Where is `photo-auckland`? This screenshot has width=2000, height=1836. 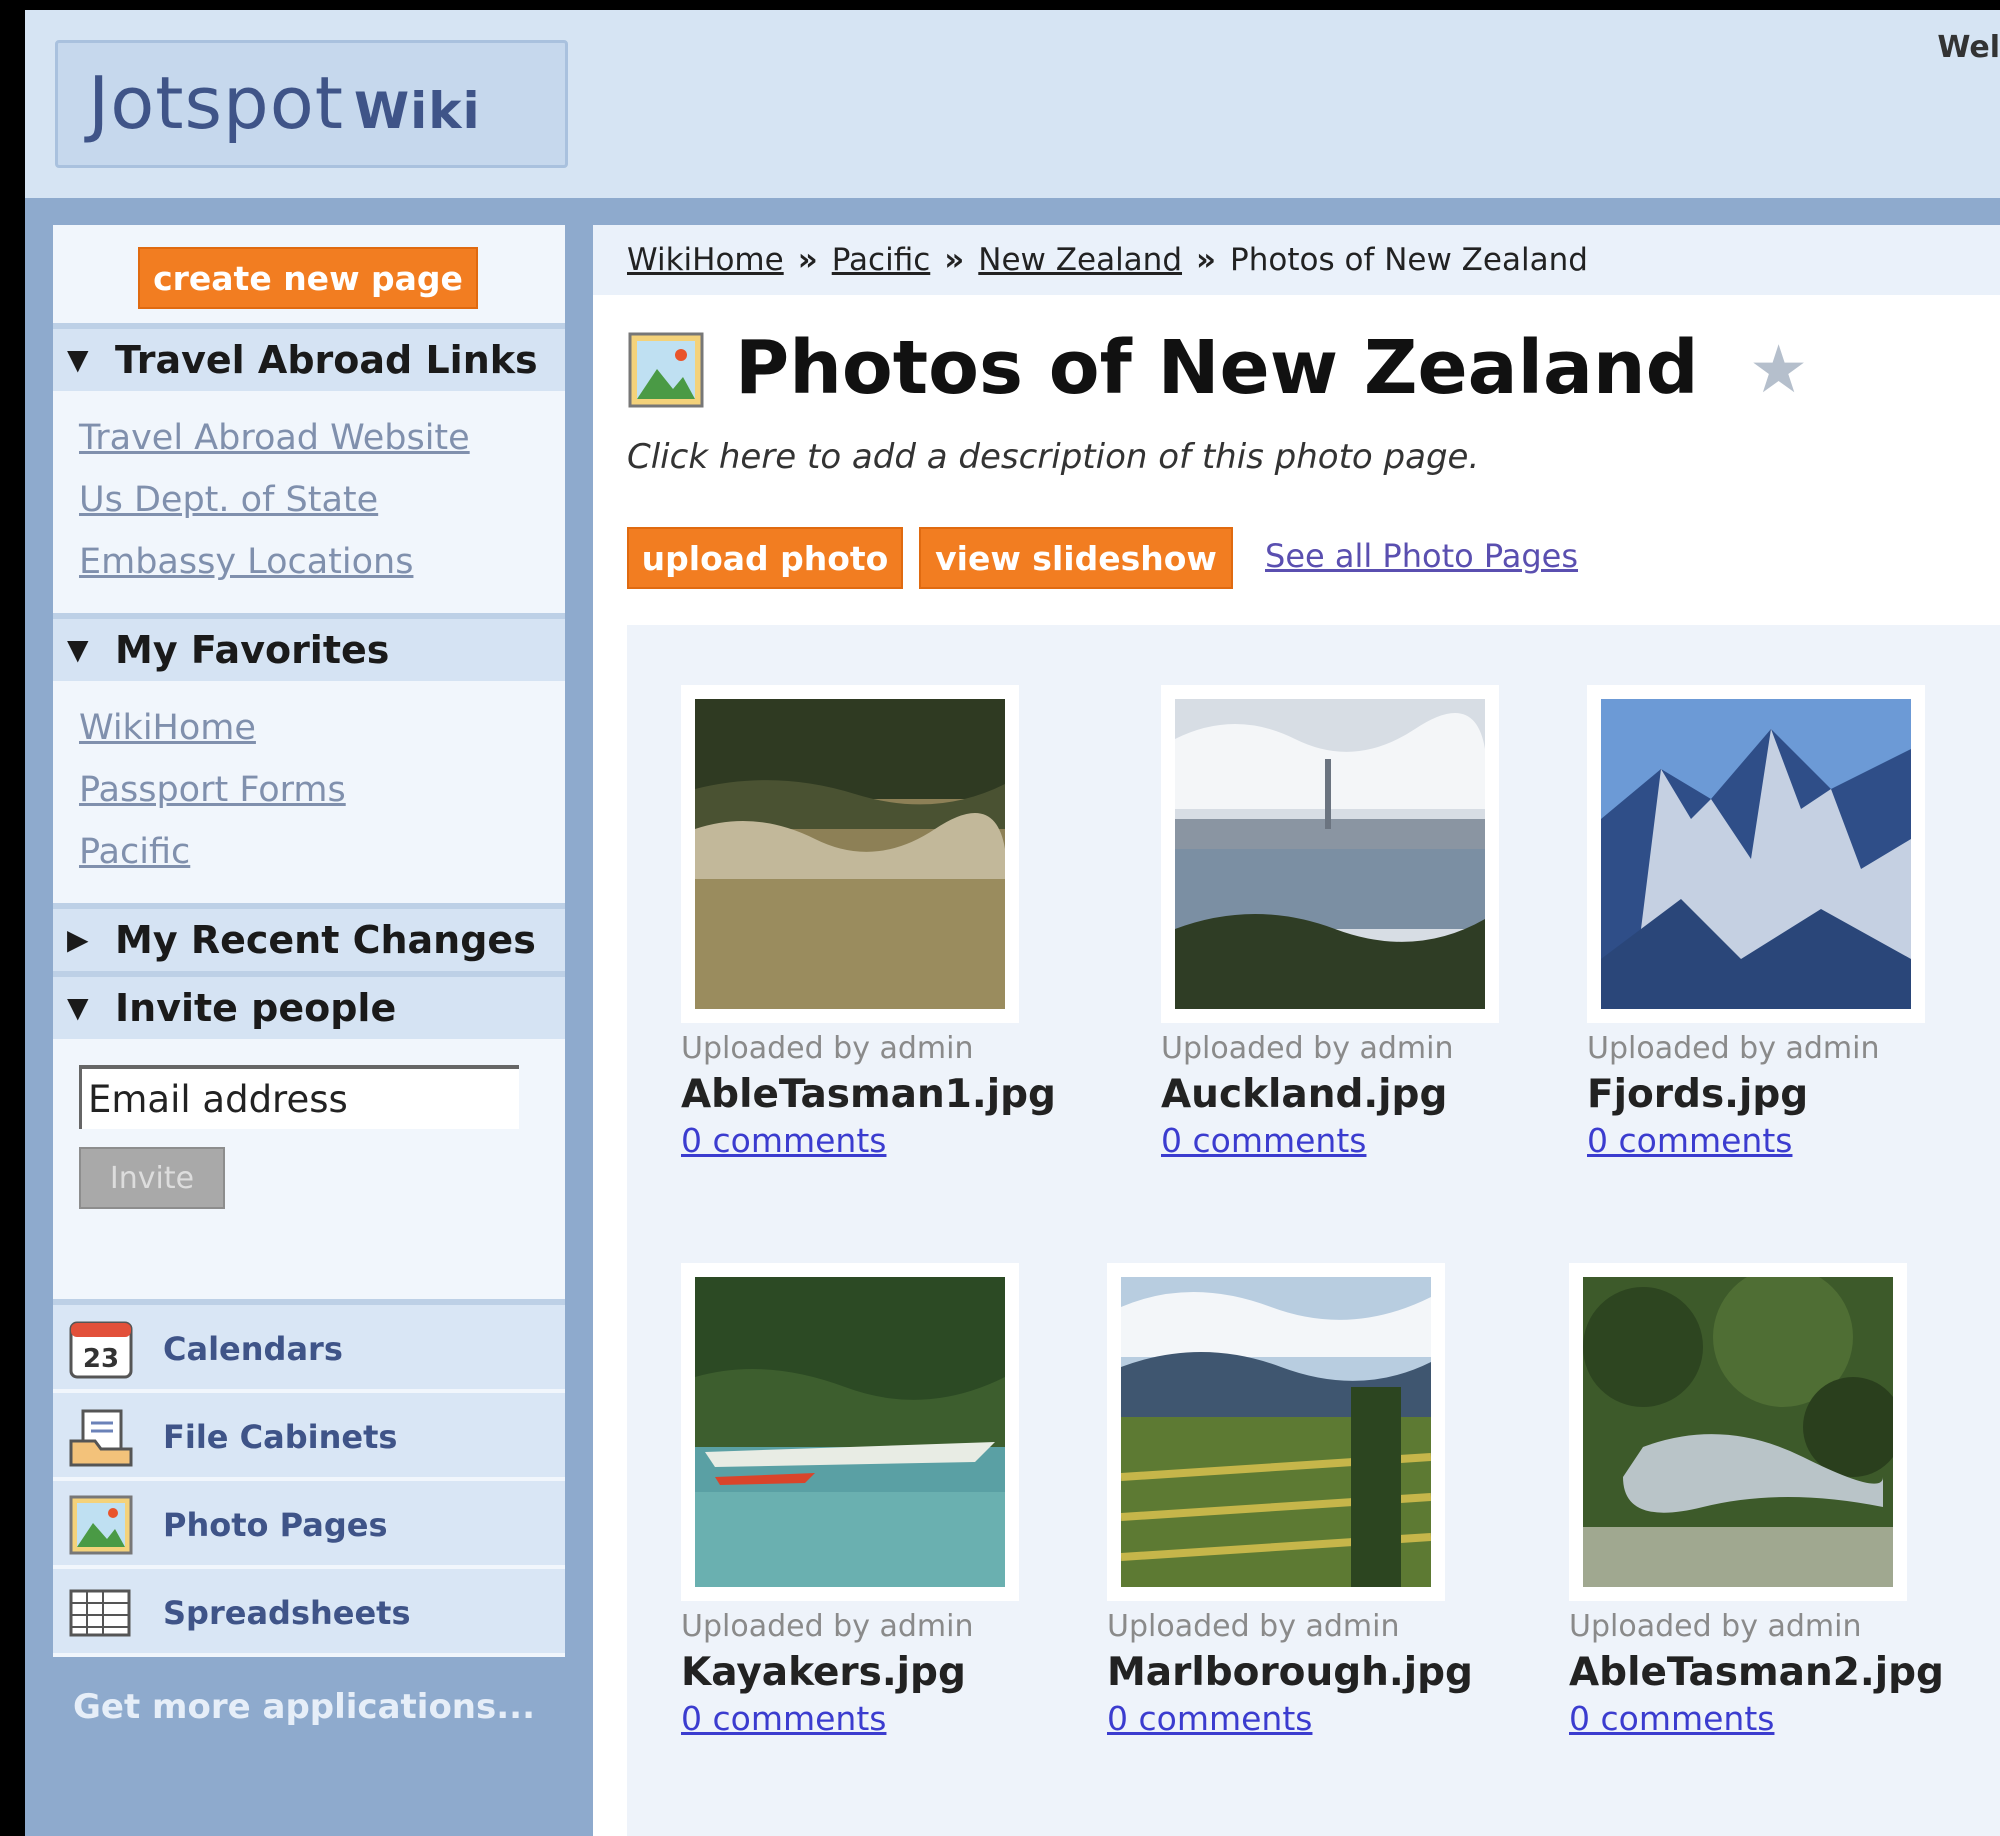 photo-auckland is located at coordinates (1330, 854).